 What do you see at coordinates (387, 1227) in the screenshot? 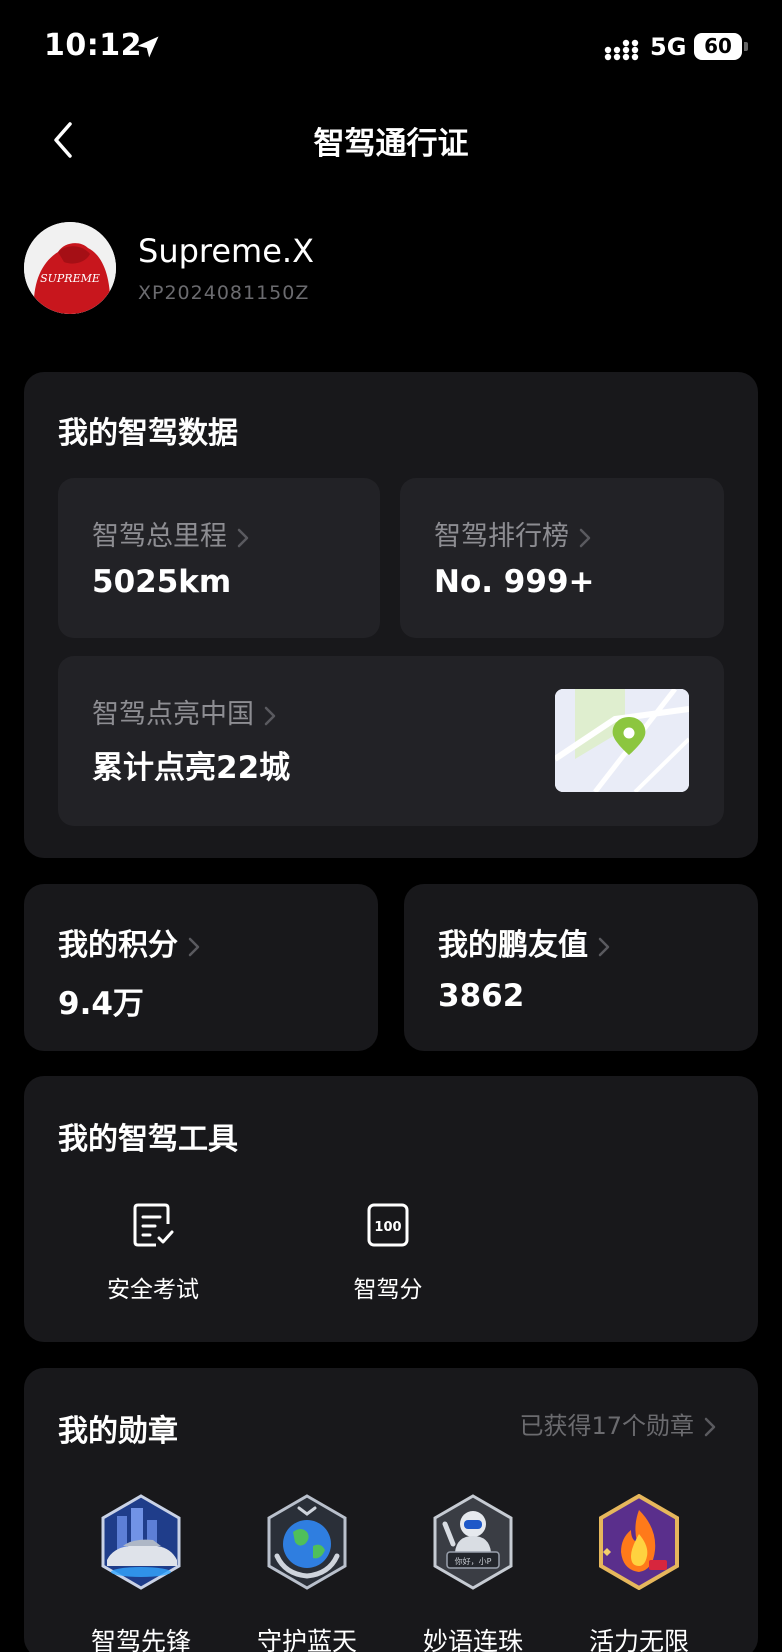
I see `score-icon-text: 100` at bounding box center [387, 1227].